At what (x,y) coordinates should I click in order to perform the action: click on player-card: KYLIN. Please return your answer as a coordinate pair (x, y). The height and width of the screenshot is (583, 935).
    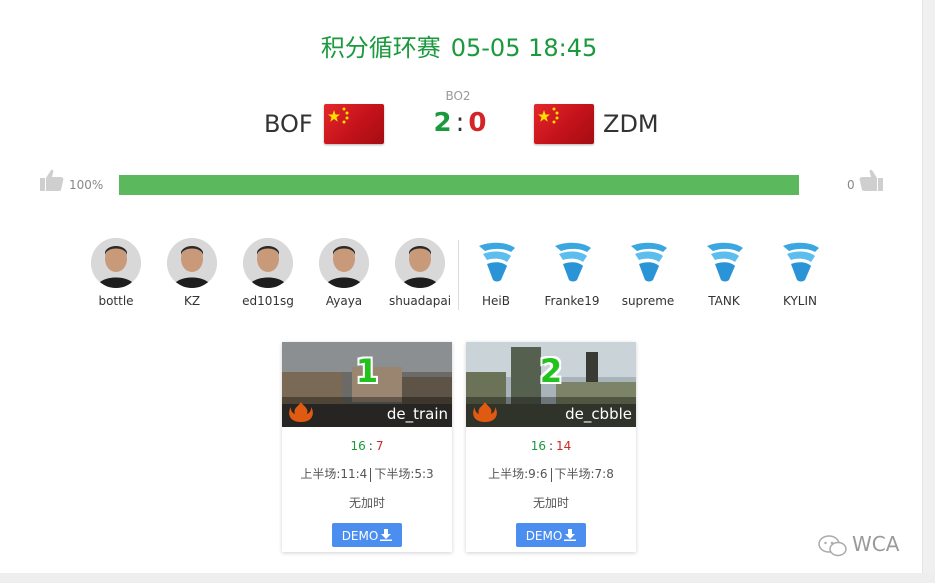
    Looking at the image, I should click on (800, 273).